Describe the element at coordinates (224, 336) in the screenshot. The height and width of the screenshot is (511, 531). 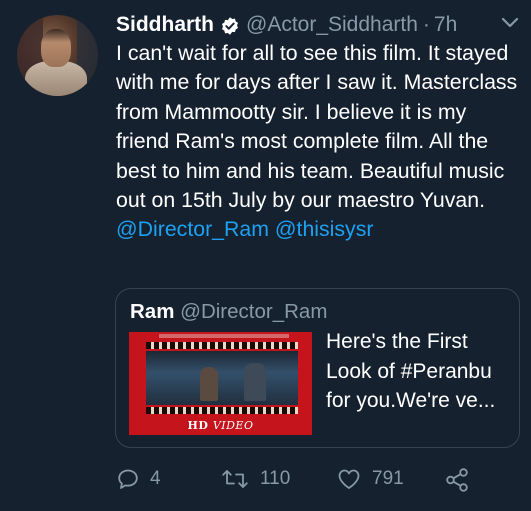
I see `poster-credits` at that location.